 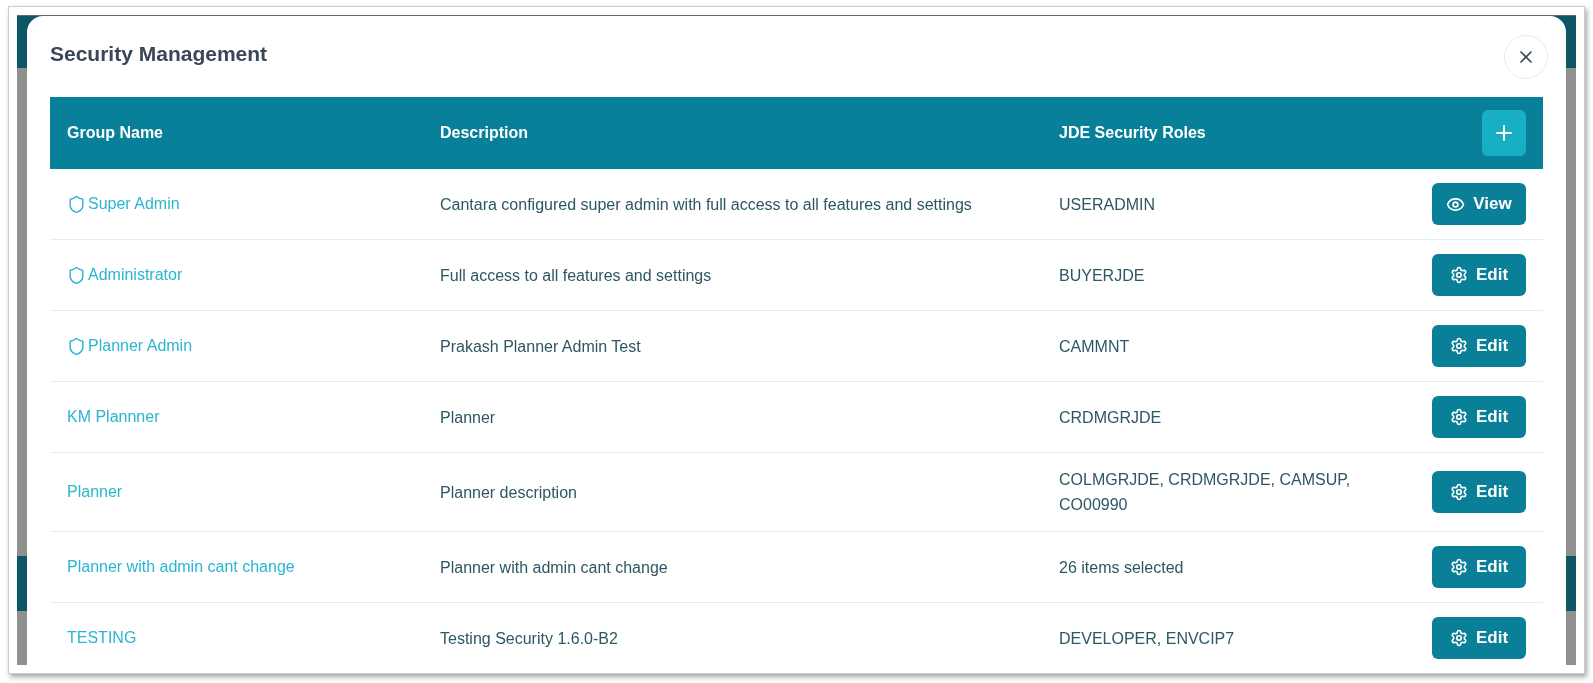 I want to click on description-cell-text: Prakash Planner Admin Test, so click(x=540, y=346).